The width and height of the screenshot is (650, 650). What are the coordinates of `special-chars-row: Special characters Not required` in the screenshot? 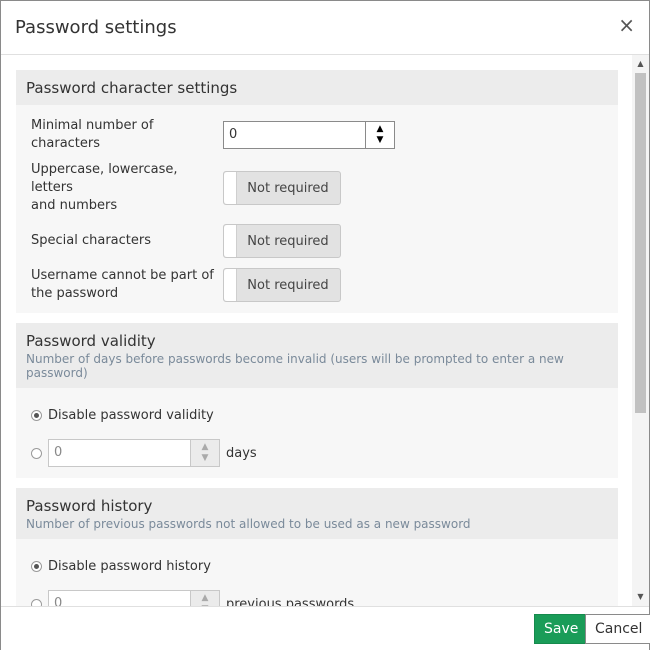 It's located at (317, 241).